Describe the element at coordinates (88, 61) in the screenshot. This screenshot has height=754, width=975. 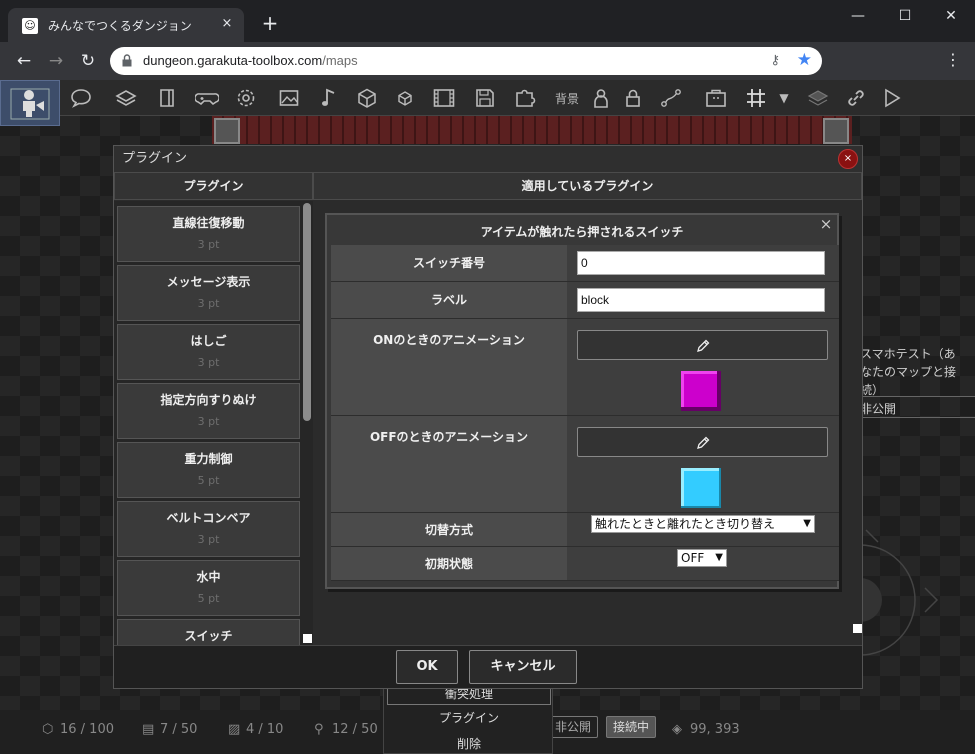
I see `reload-icon: ↻` at that location.